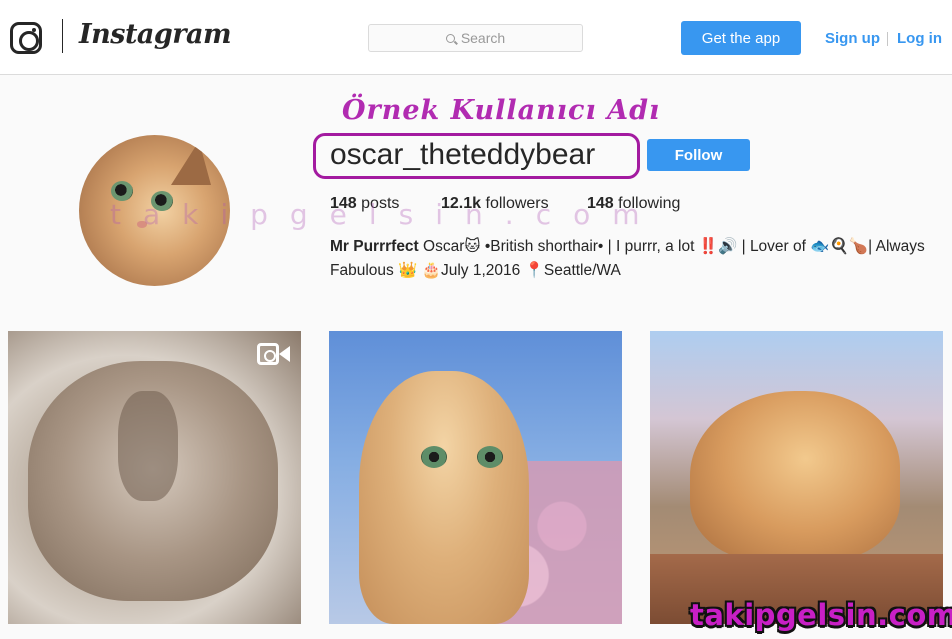 The image size is (952, 639). I want to click on avatar-cat-ear, so click(191, 163).